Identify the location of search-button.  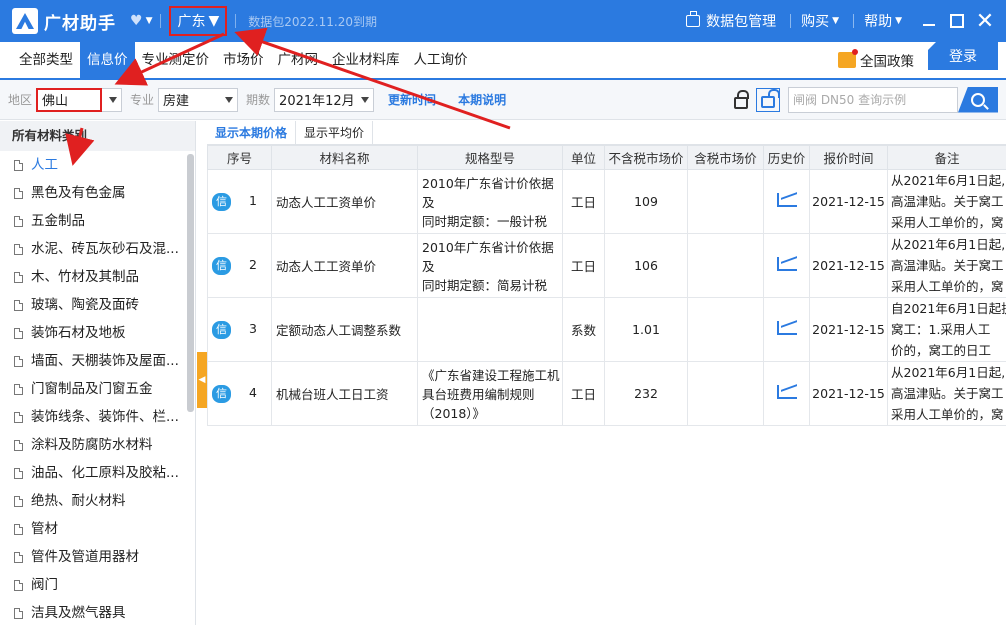
(978, 99).